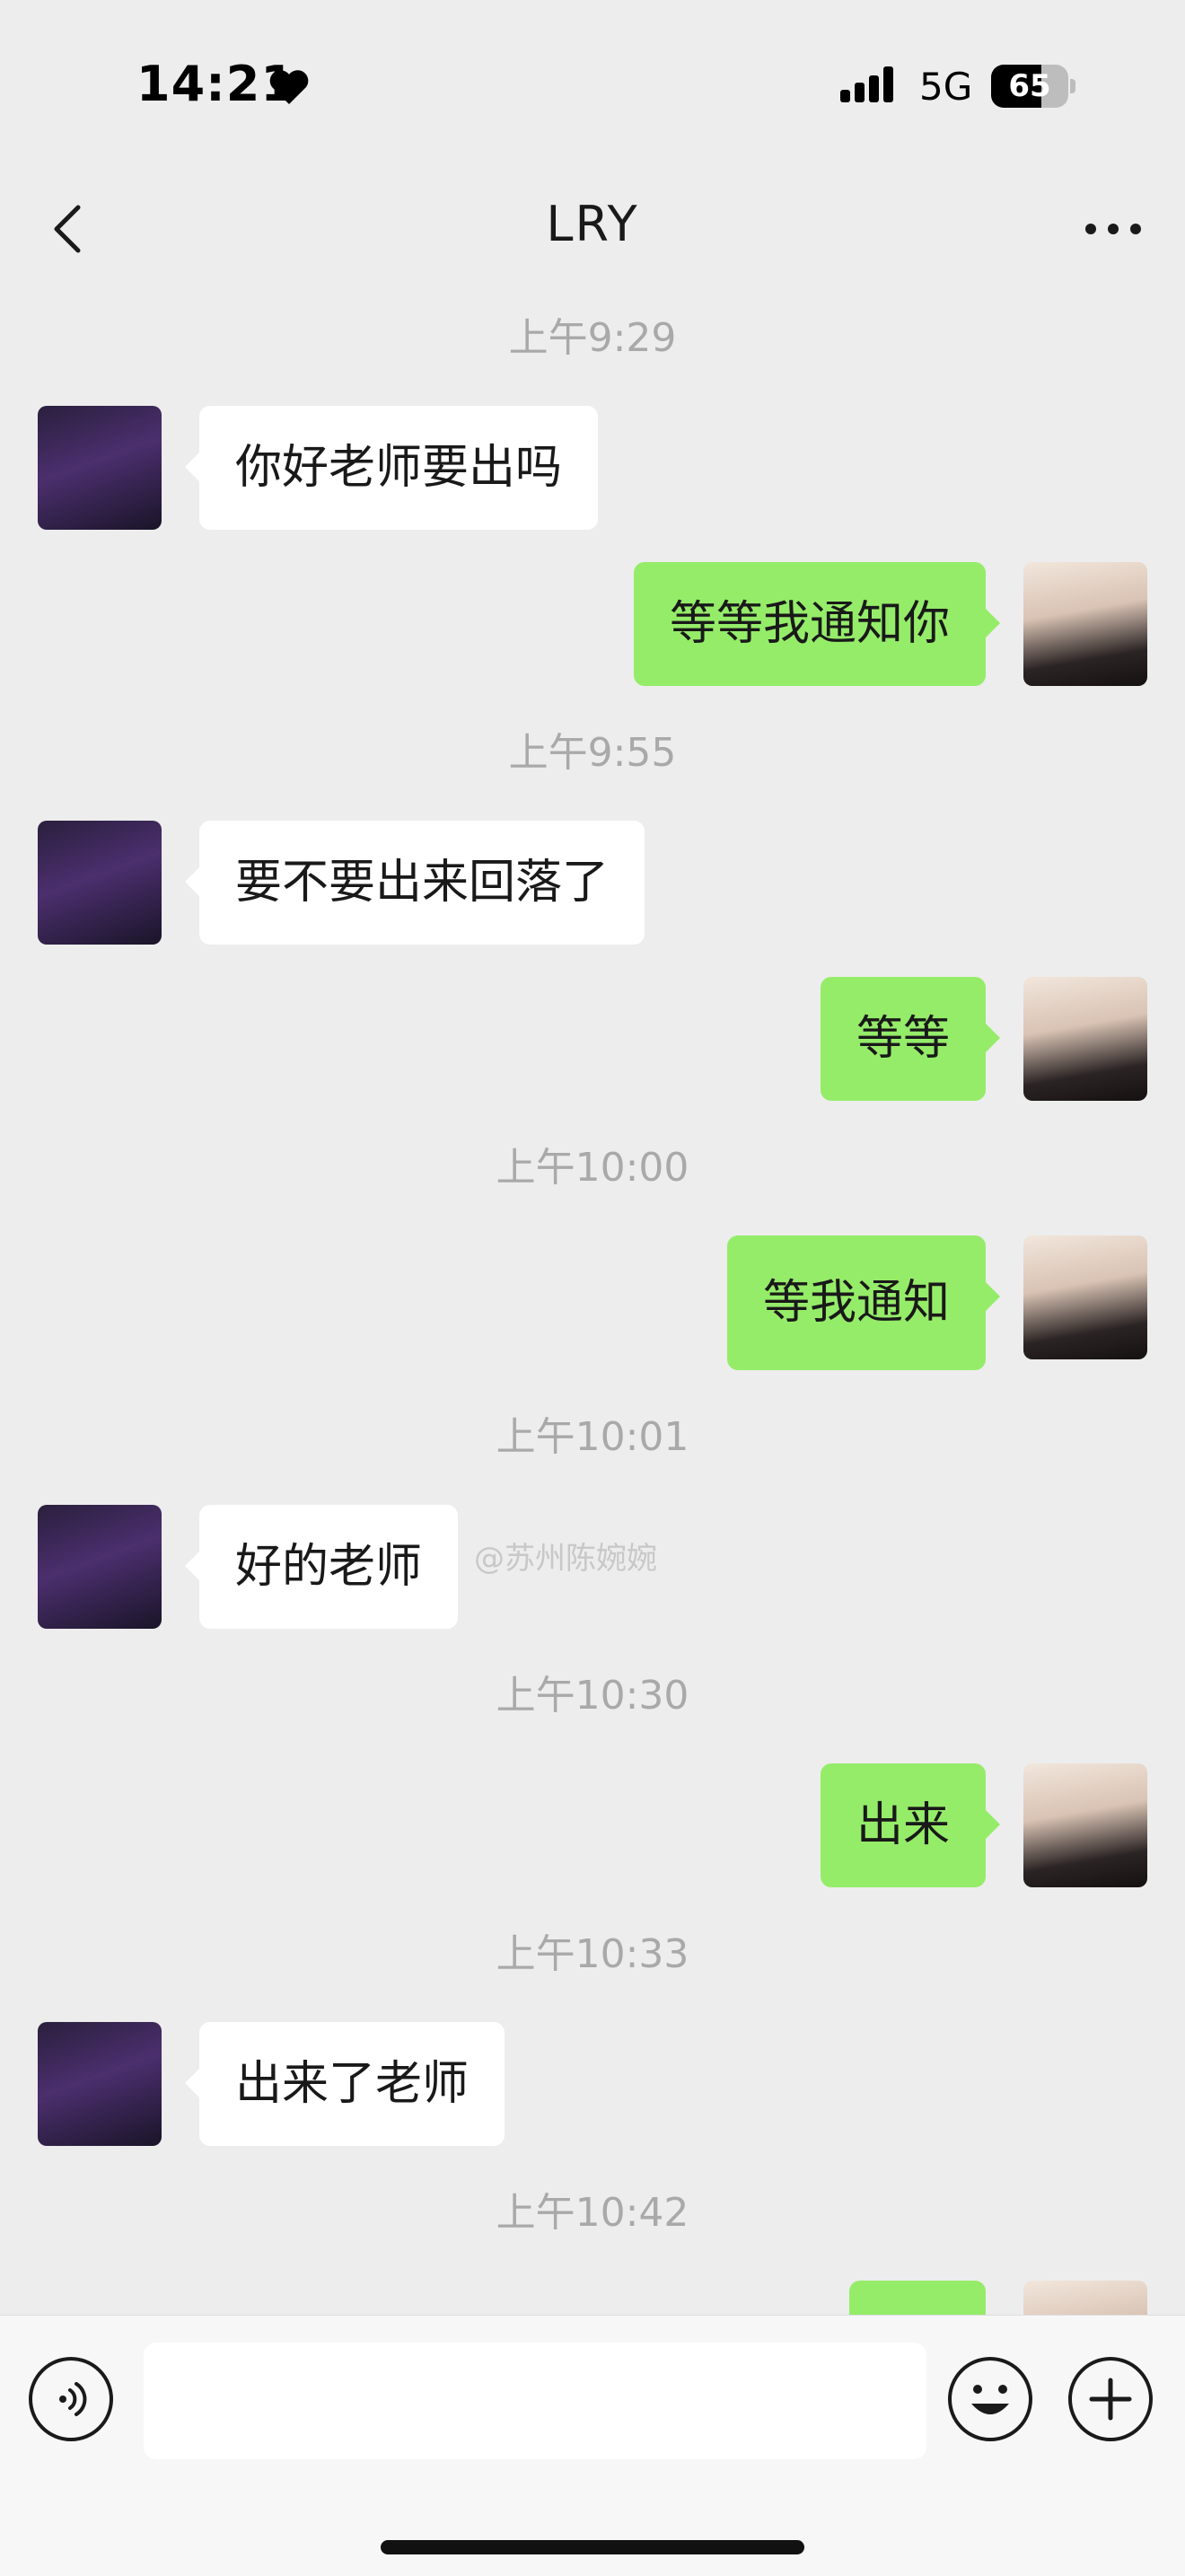 This screenshot has width=1185, height=2576. I want to click on outgoing-message: 等我通知, so click(863, 1302).